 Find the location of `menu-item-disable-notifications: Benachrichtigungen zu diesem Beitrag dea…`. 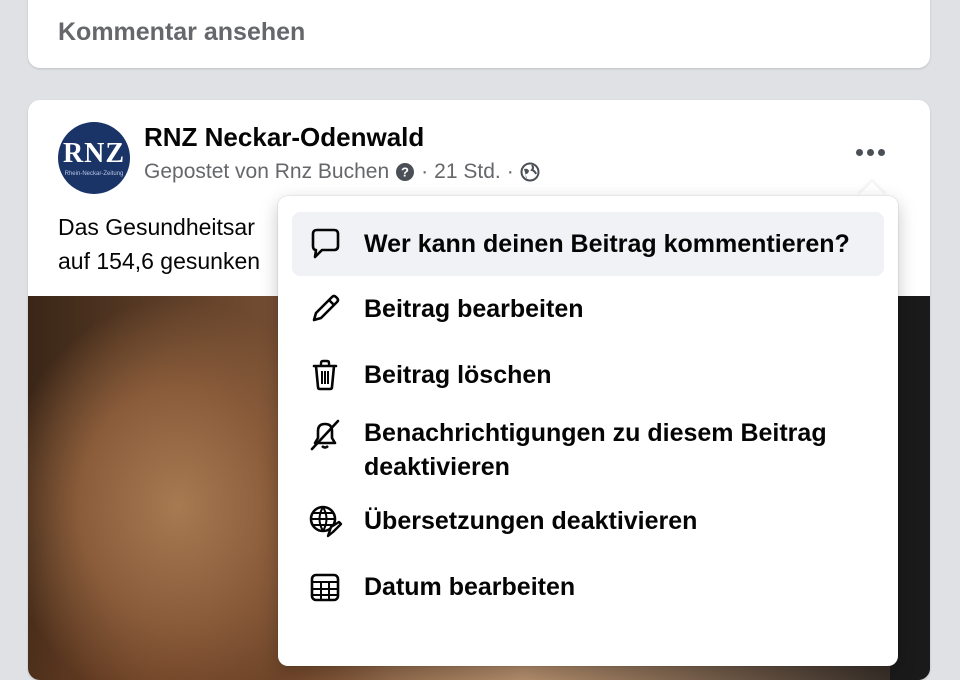

menu-item-disable-notifications: Benachrichtigungen zu diesem Beitrag dea… is located at coordinates (588, 449).